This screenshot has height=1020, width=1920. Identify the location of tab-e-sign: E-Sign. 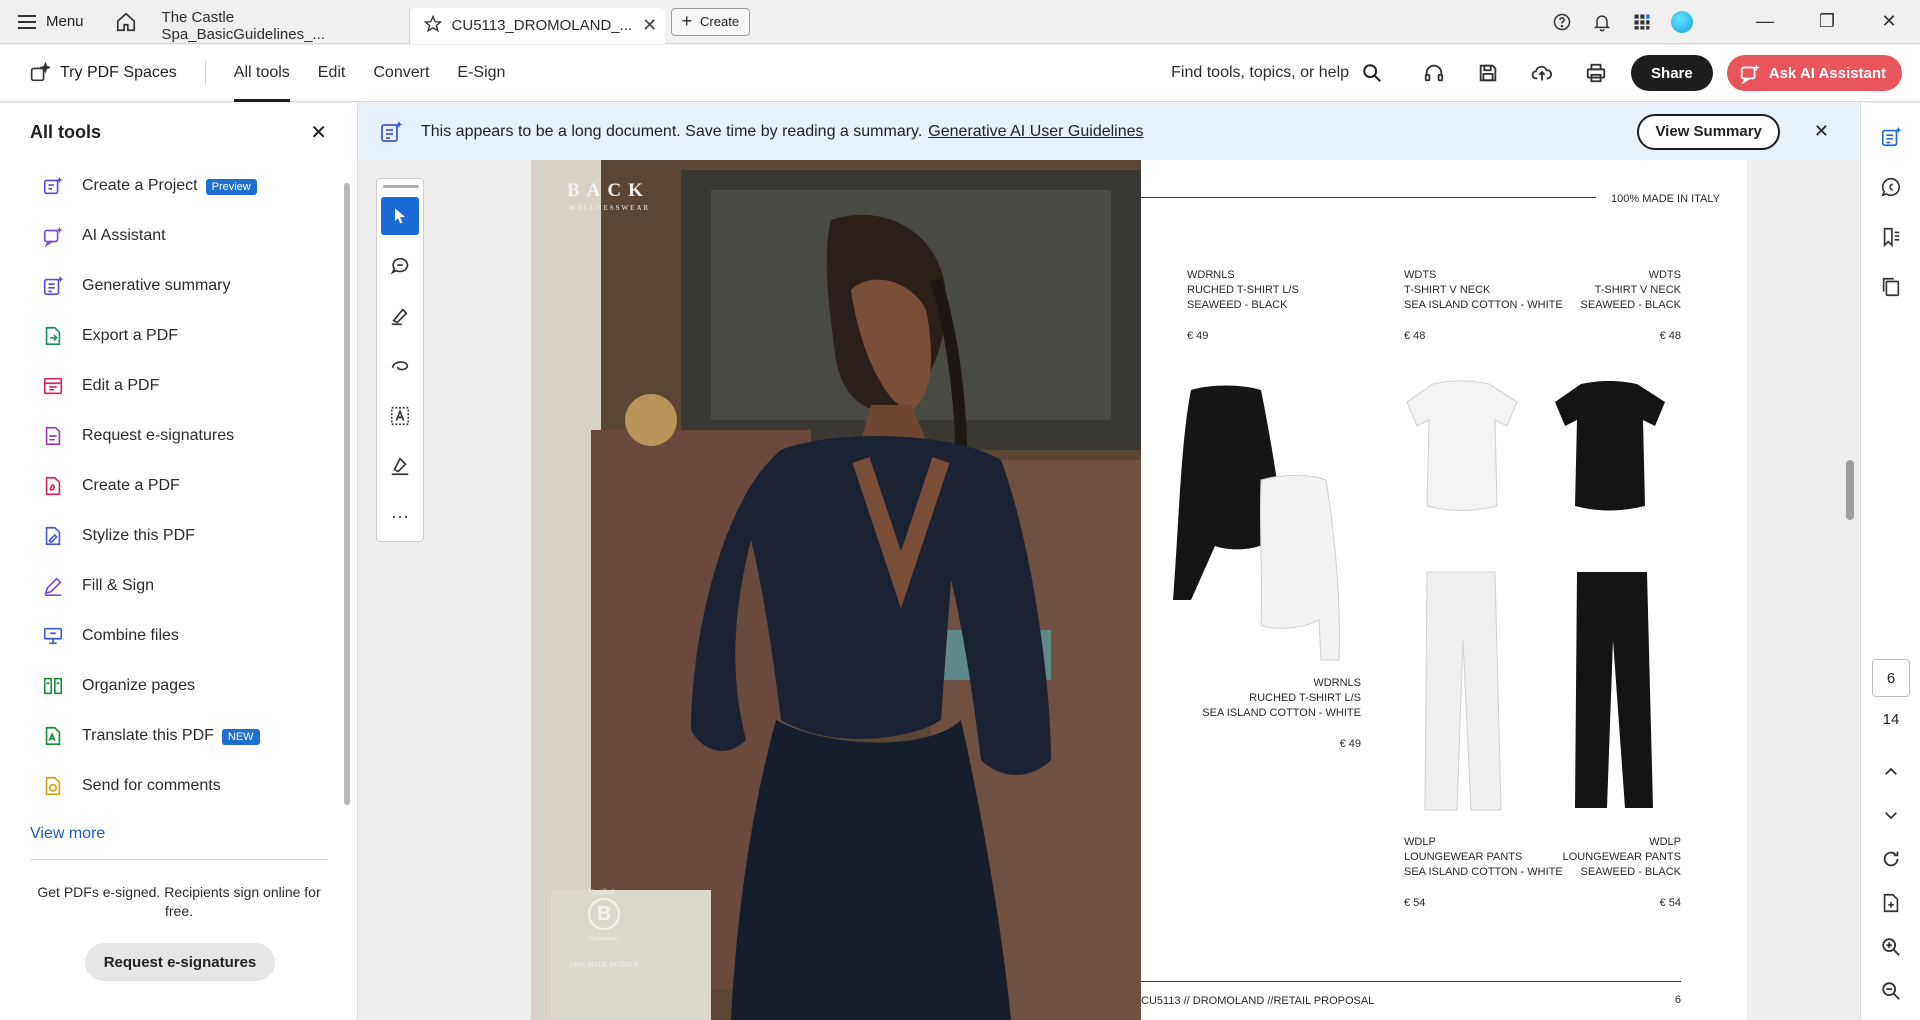
(481, 73).